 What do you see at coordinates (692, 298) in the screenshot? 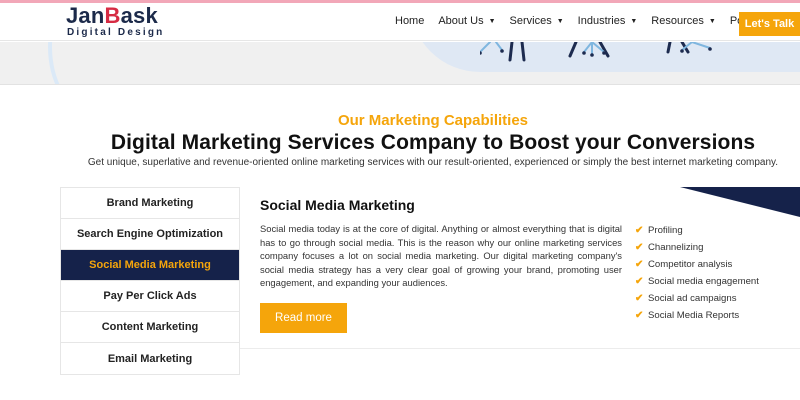
I see `feature-label: Social ad campaigns` at bounding box center [692, 298].